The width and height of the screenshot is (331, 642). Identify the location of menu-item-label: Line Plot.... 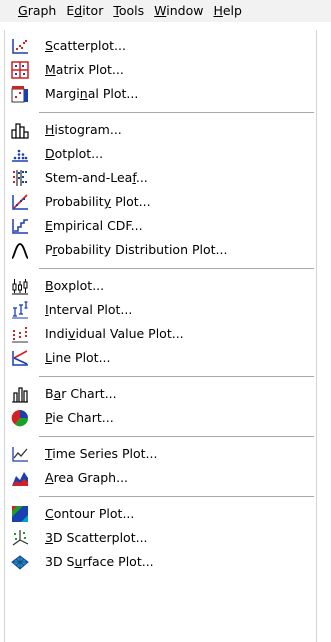
(78, 358).